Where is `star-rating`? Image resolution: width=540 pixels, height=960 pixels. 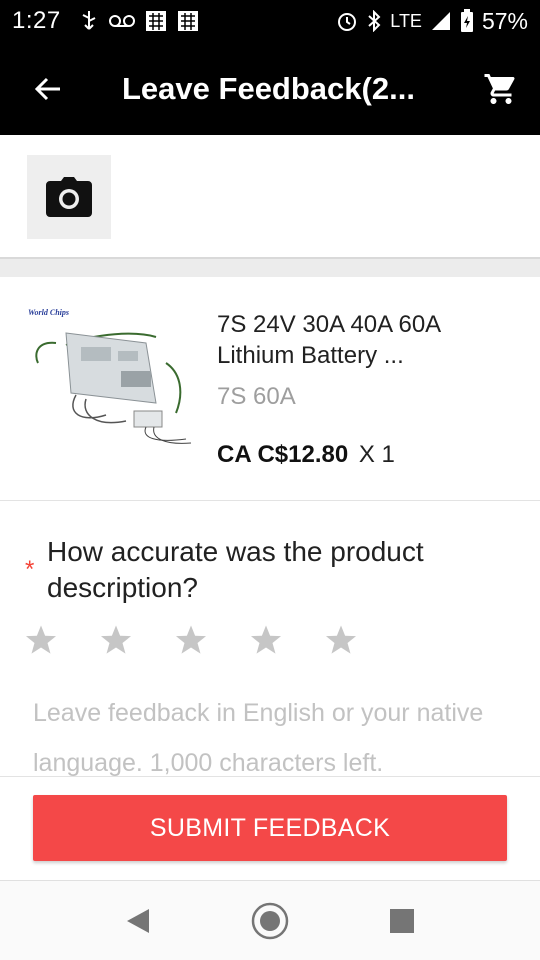 star-rating is located at coordinates (191, 640).